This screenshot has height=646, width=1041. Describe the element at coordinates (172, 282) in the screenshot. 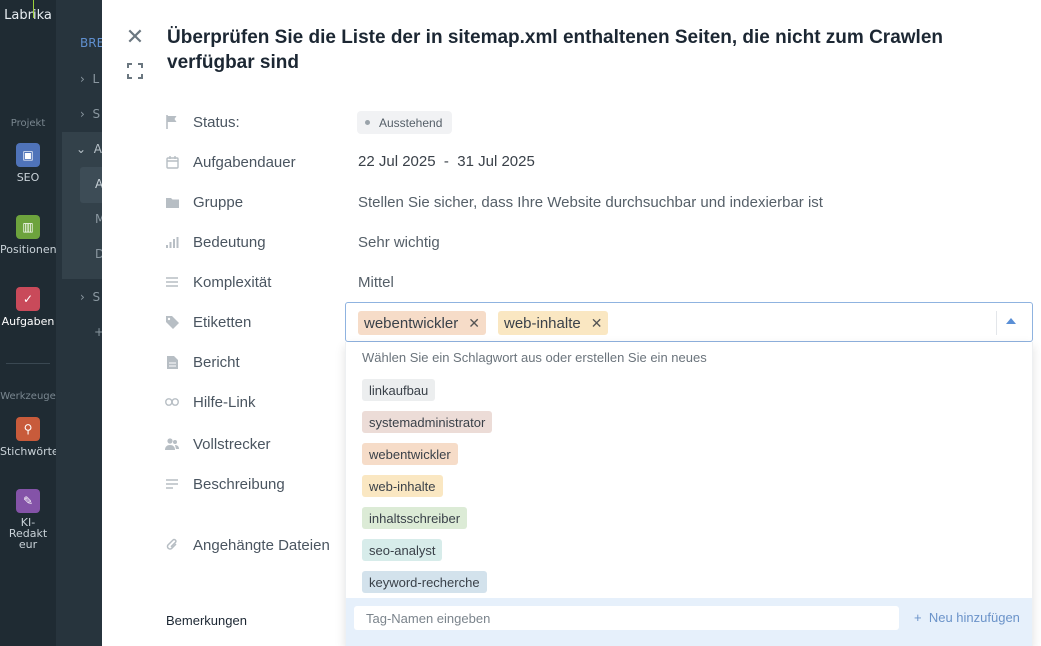

I see `lines-icon` at that location.